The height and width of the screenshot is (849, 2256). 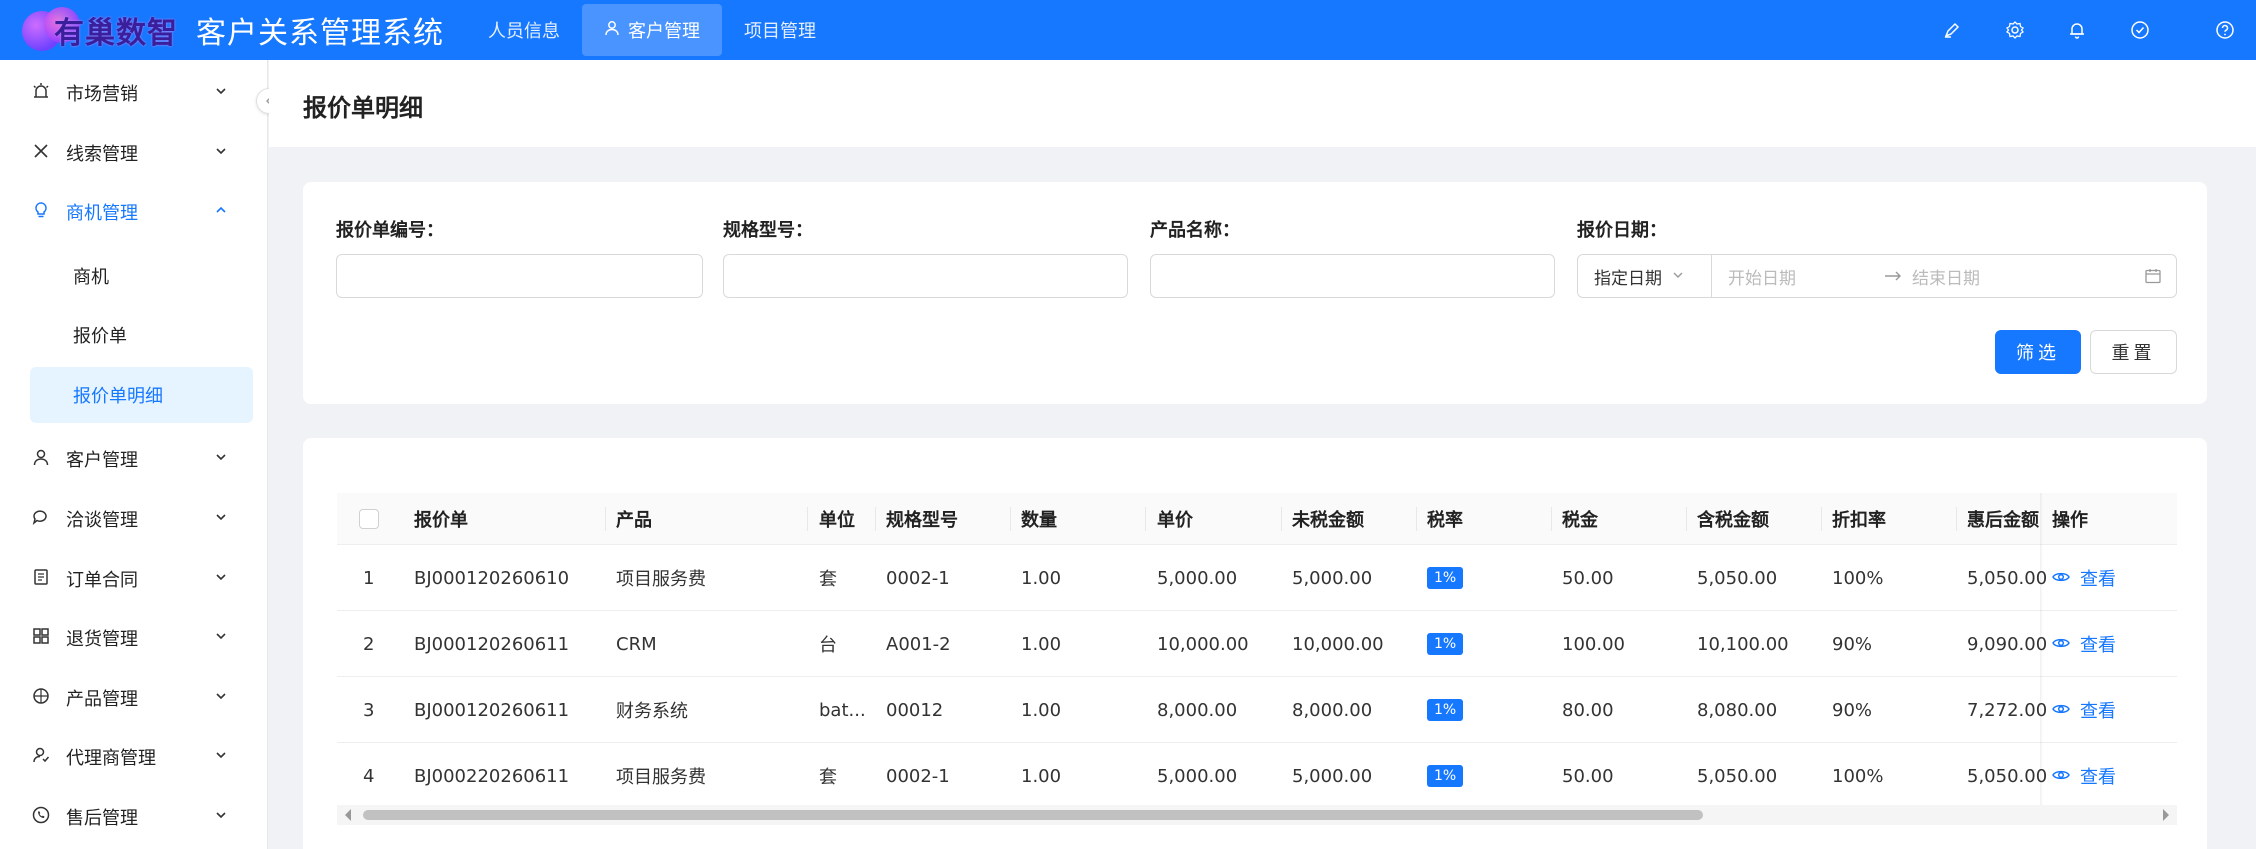 I want to click on horizontal-scrollbar, so click(x=1257, y=815).